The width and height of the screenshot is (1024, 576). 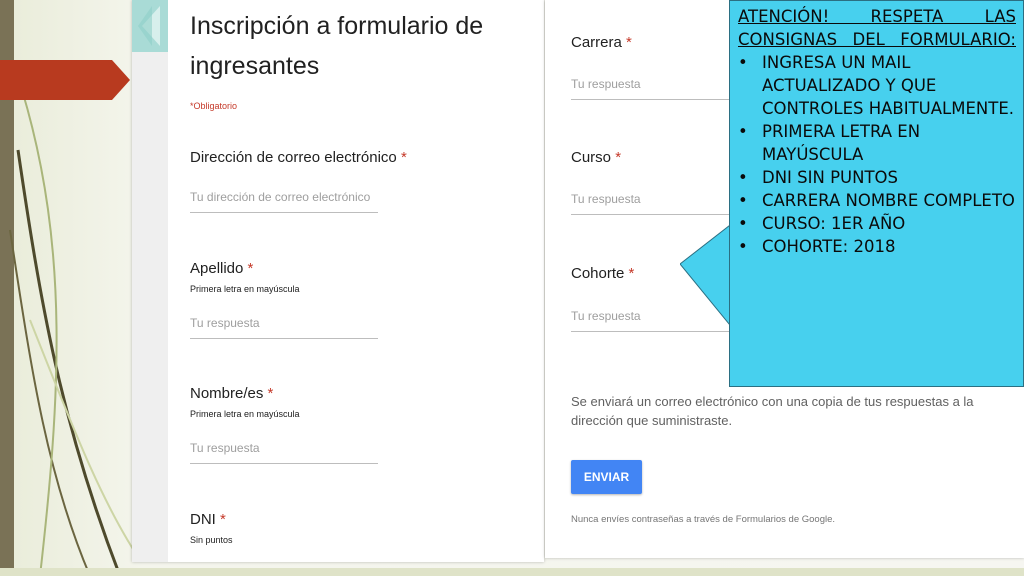 I want to click on curso-placeholder: Tu respuesta, so click(x=606, y=199).